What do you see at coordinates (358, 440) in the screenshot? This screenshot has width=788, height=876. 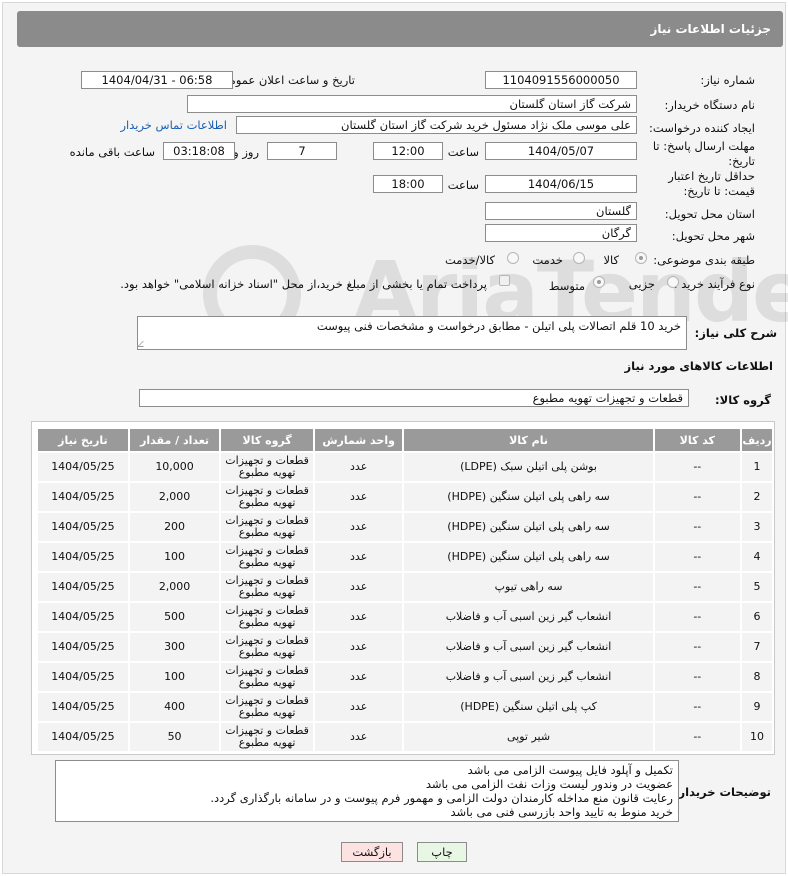 I see `col-unit: واحد شمارش` at bounding box center [358, 440].